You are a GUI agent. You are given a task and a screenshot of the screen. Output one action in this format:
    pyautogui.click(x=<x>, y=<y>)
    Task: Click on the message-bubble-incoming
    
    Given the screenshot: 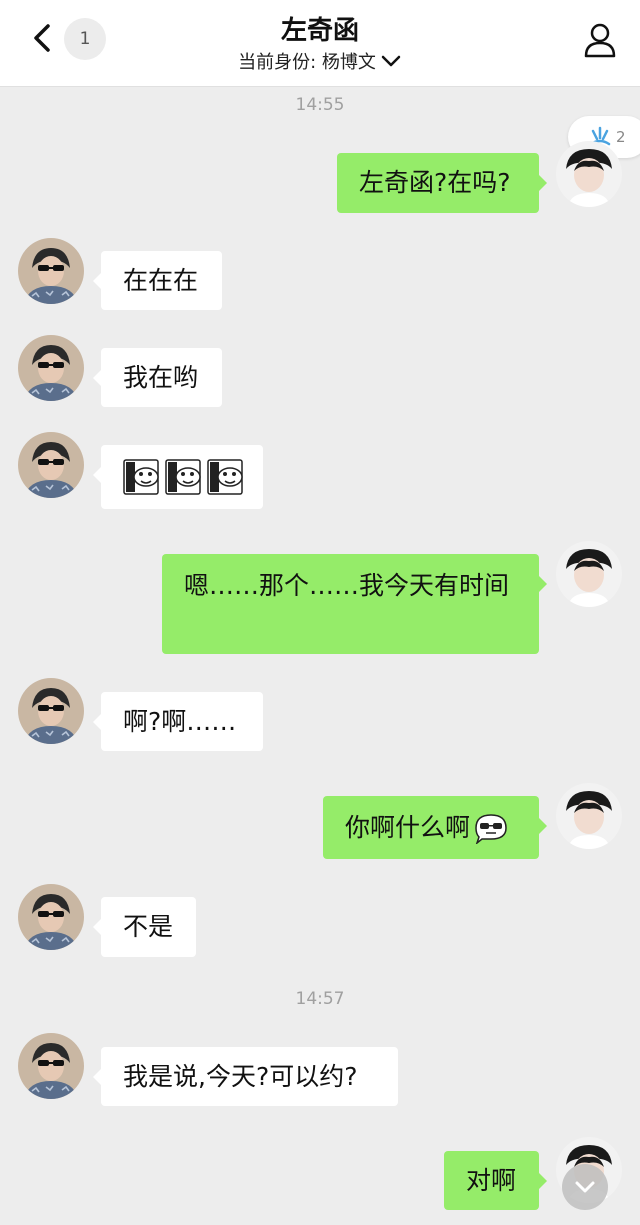 What is the action you would take?
    pyautogui.click(x=178, y=477)
    